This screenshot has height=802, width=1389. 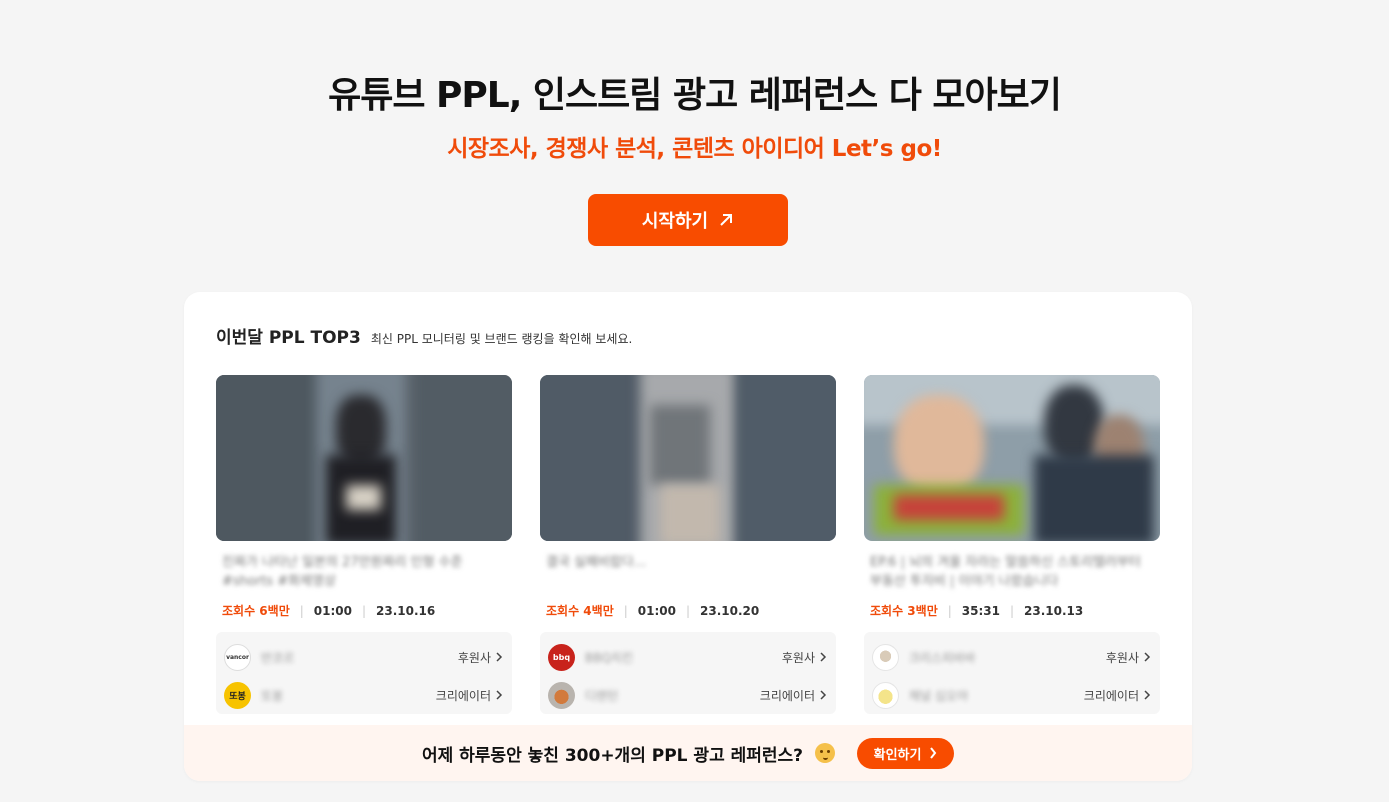 What do you see at coordinates (612, 755) in the screenshot?
I see `banner-text: 어제 하루동안 놓친 300+개의 PPL 광고 레퍼런스?` at bounding box center [612, 755].